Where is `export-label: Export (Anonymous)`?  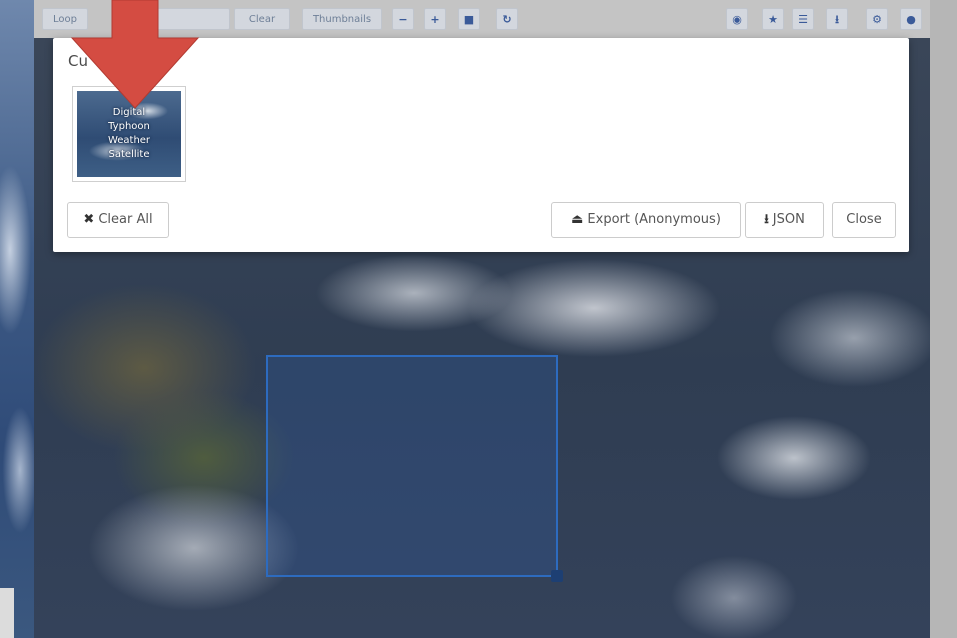 export-label: Export (Anonymous) is located at coordinates (654, 219).